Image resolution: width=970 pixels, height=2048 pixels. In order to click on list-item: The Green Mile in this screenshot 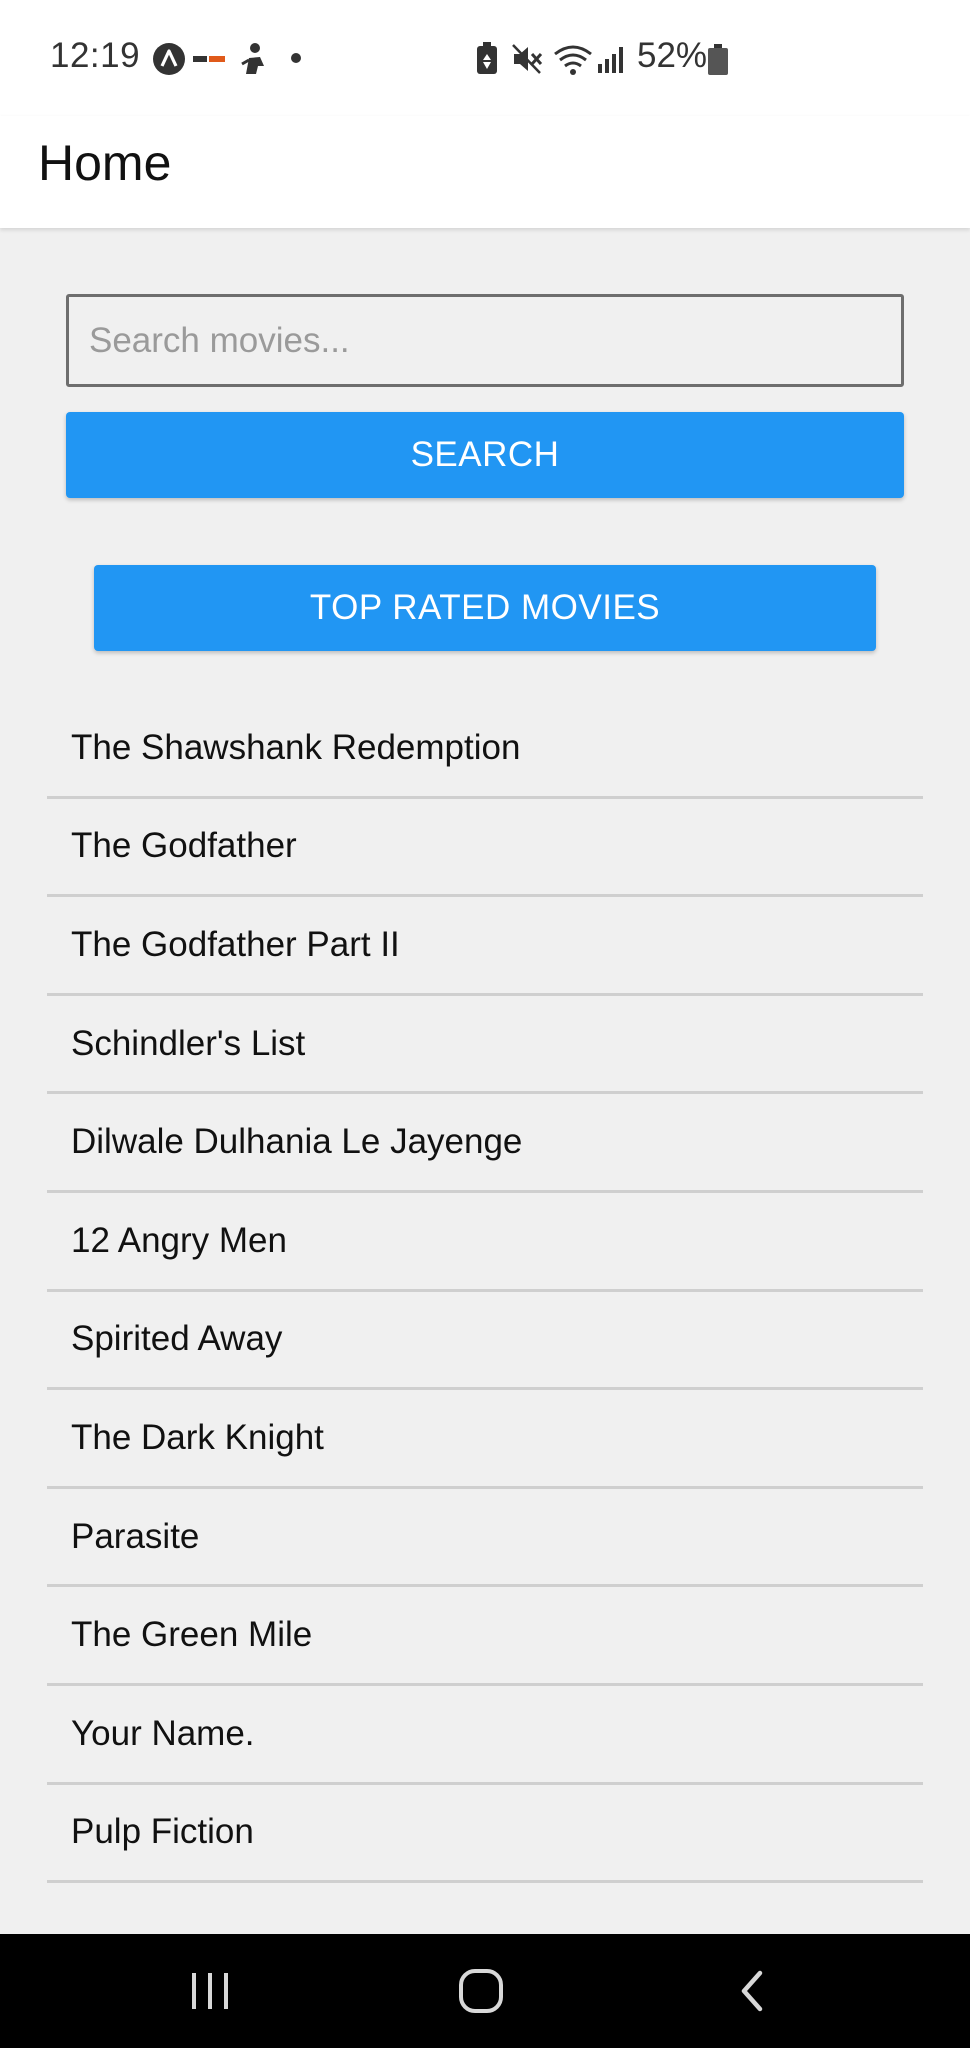, I will do `click(485, 1636)`.